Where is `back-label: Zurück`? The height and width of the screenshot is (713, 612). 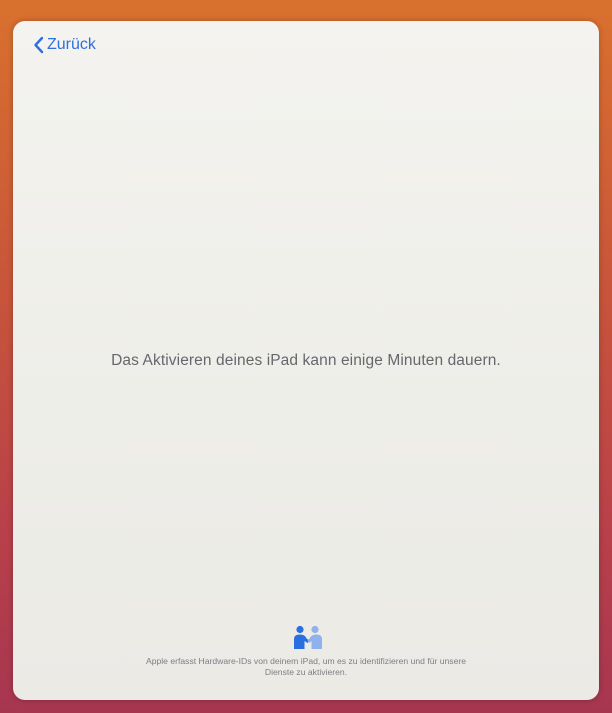
back-label: Zurück is located at coordinates (71, 44).